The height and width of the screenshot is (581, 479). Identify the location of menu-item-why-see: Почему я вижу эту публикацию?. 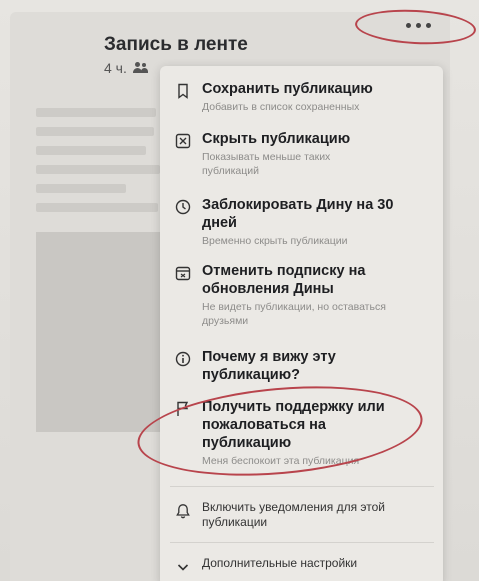
(303, 366).